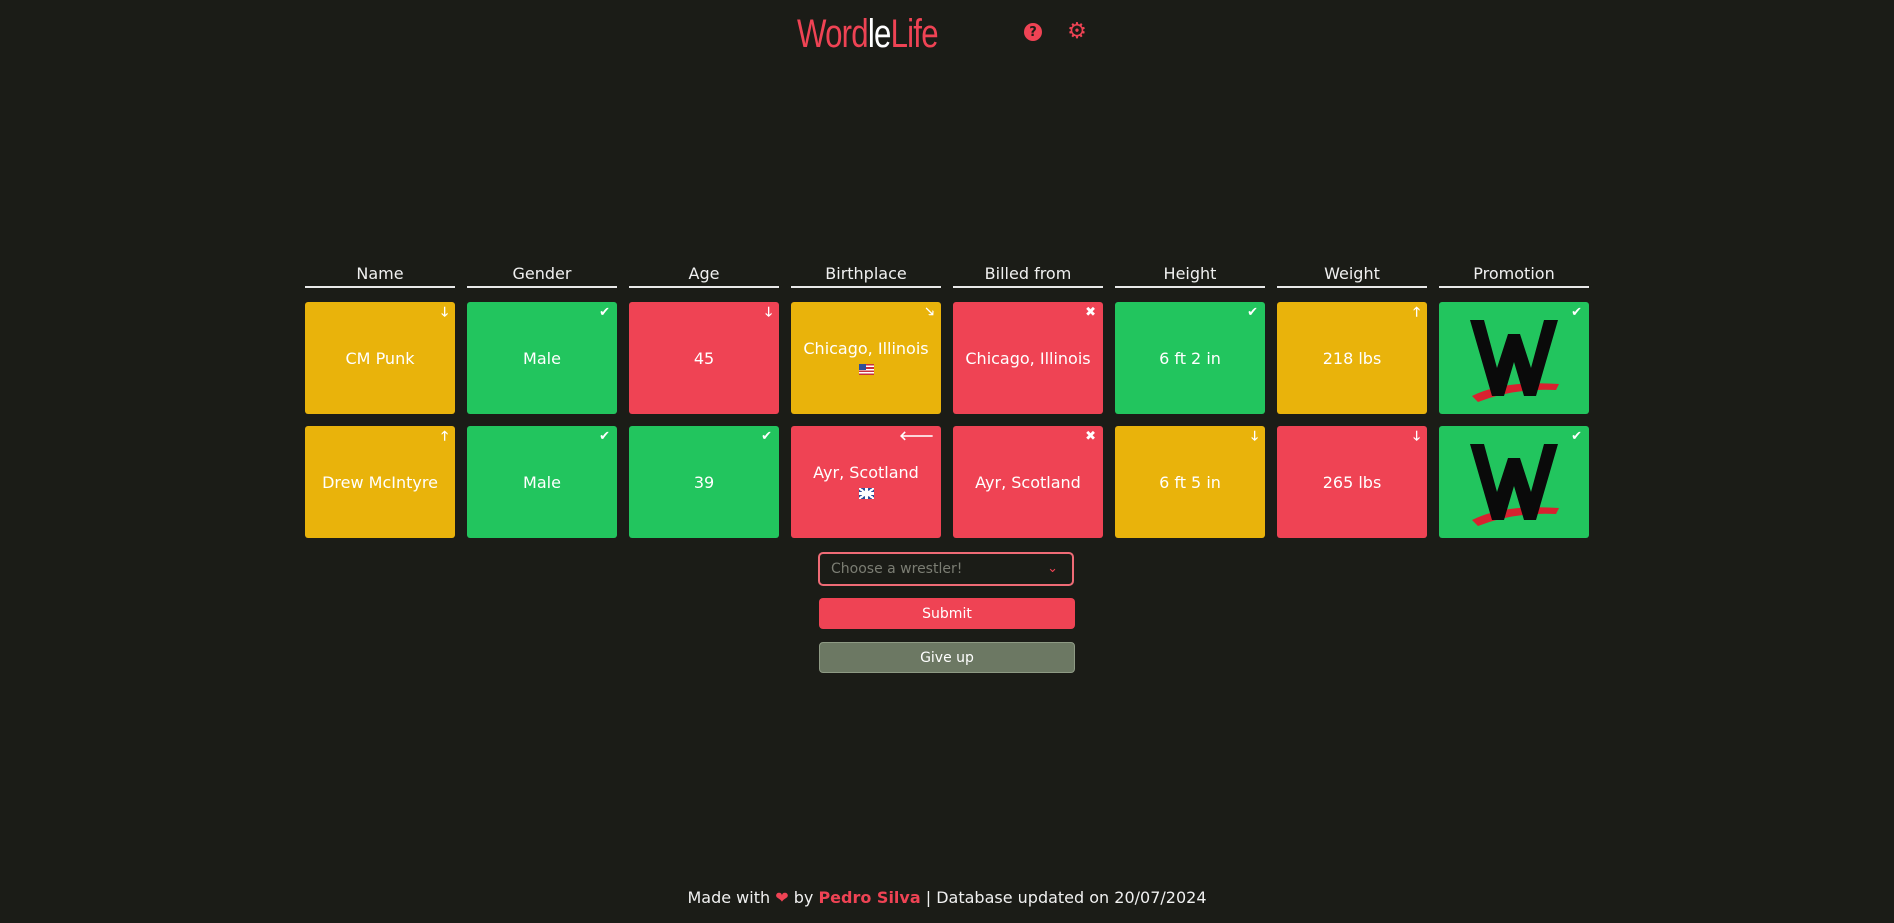 The width and height of the screenshot is (1894, 923). Describe the element at coordinates (1028, 276) in the screenshot. I see `column-header-billed-from: Billed from` at that location.